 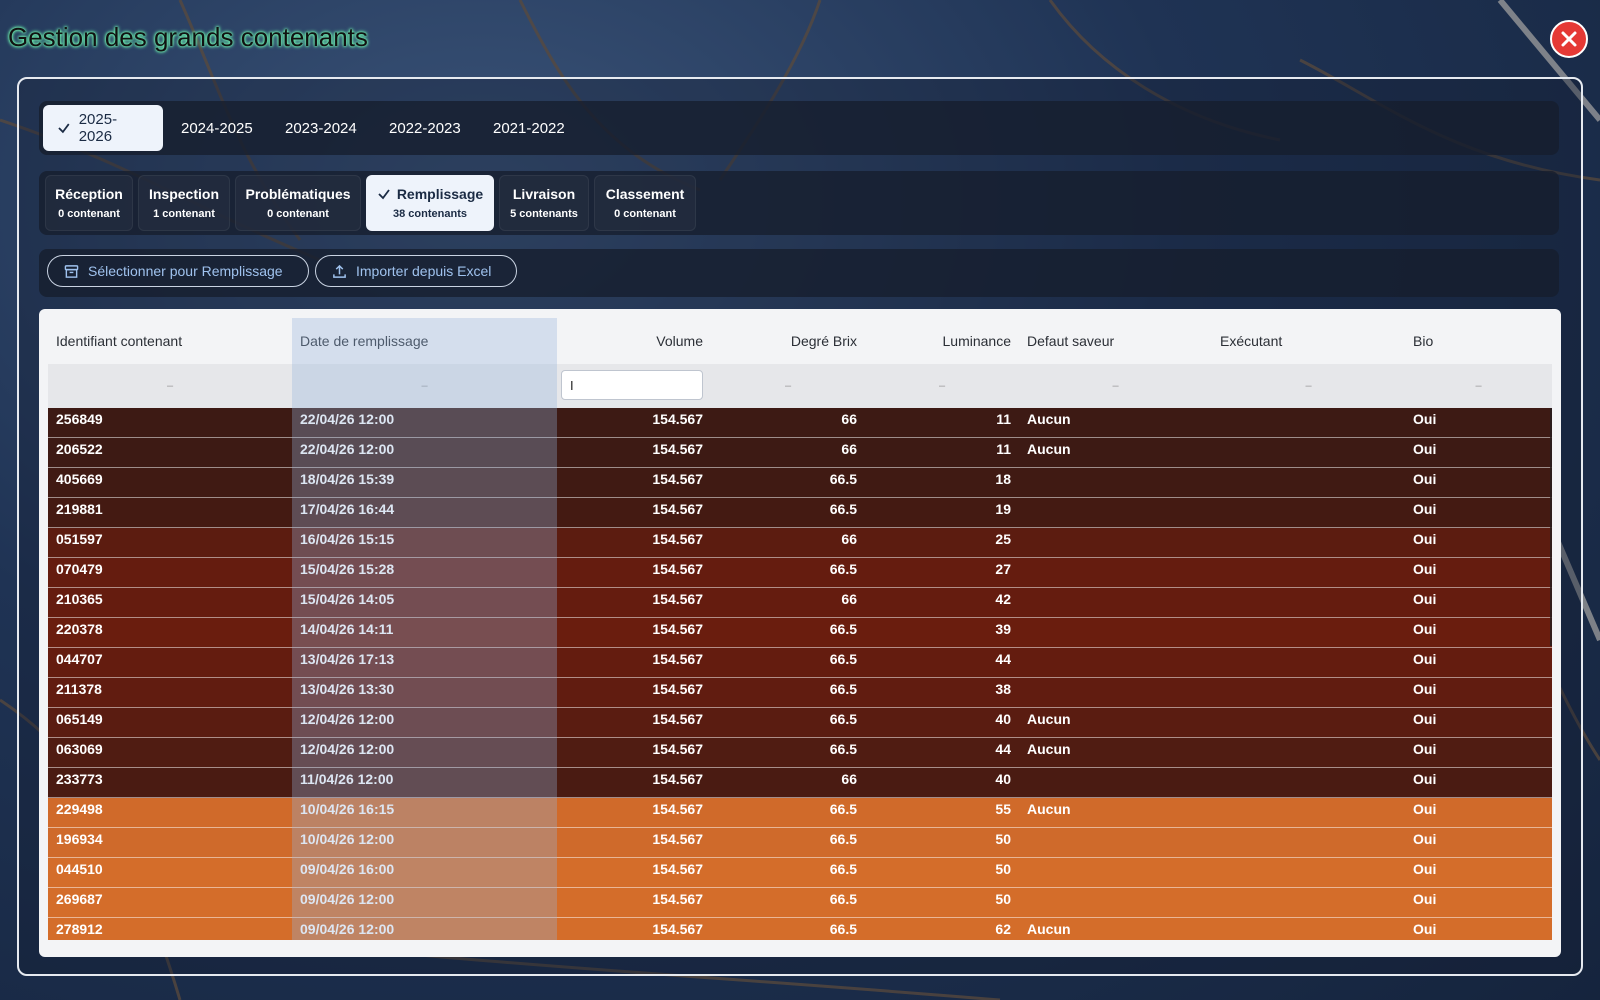 I want to click on tab-year-2021-2022: 2021-2022, so click(x=529, y=128).